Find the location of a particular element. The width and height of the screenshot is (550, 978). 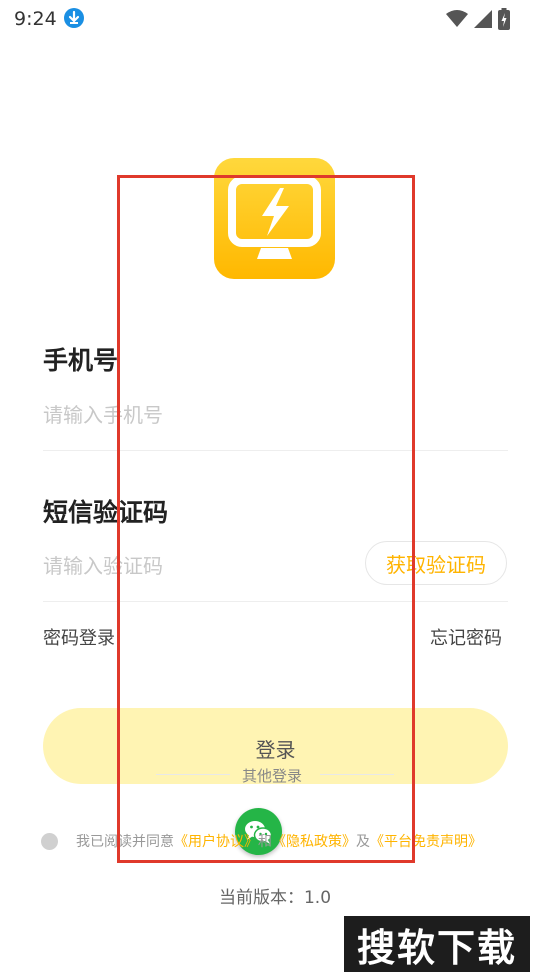

get-code-button: 获取验证码 is located at coordinates (436, 563).